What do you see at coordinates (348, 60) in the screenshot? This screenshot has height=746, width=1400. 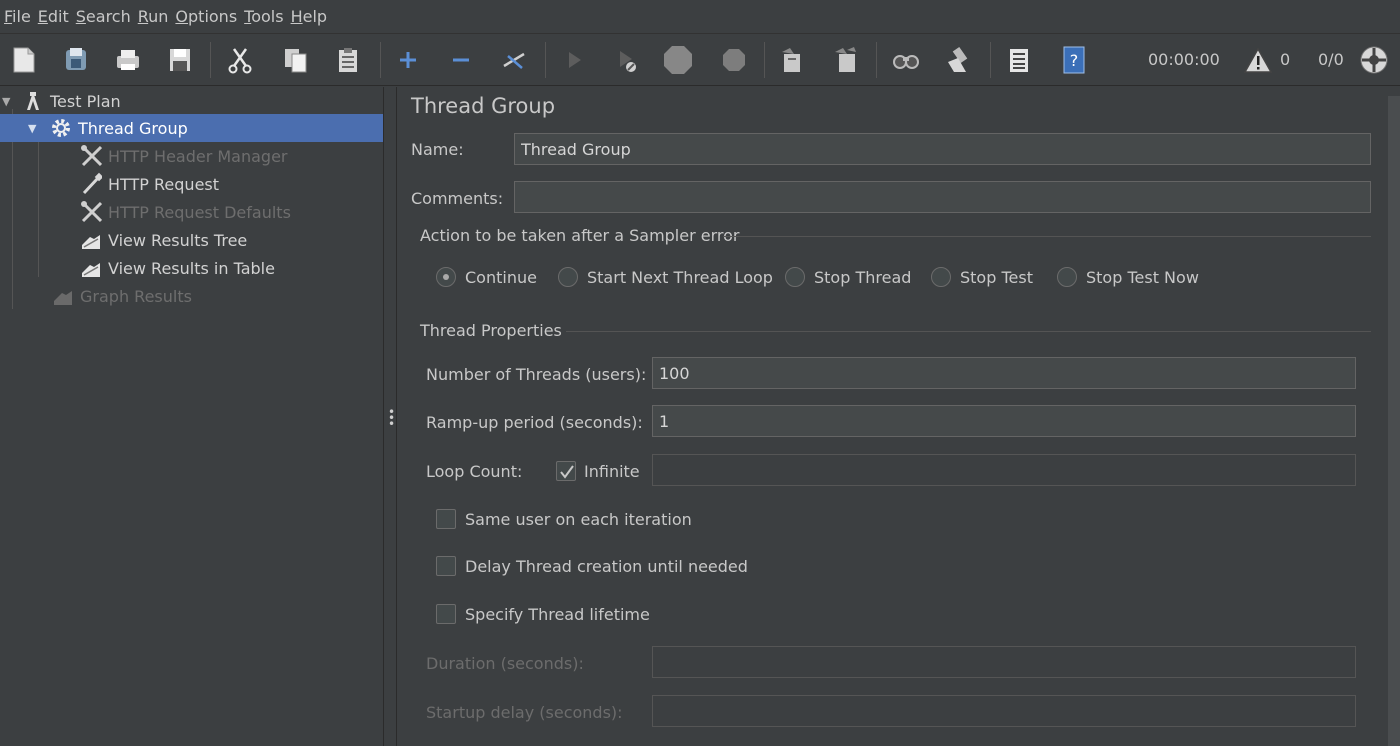 I see `paste-icon` at bounding box center [348, 60].